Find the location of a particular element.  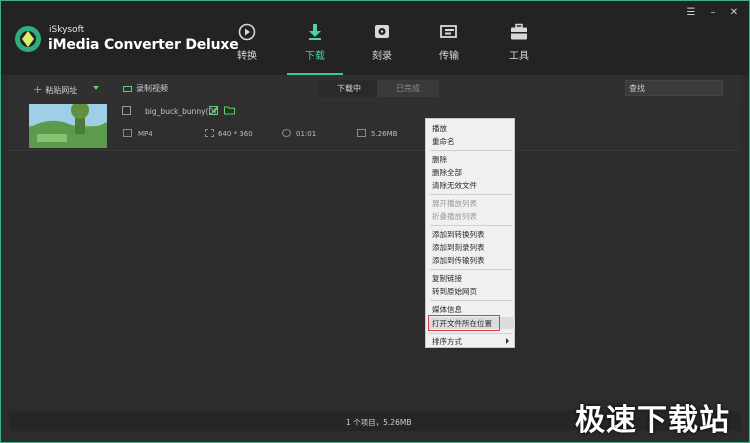

file-resolution: 640 * 360 is located at coordinates (235, 134).